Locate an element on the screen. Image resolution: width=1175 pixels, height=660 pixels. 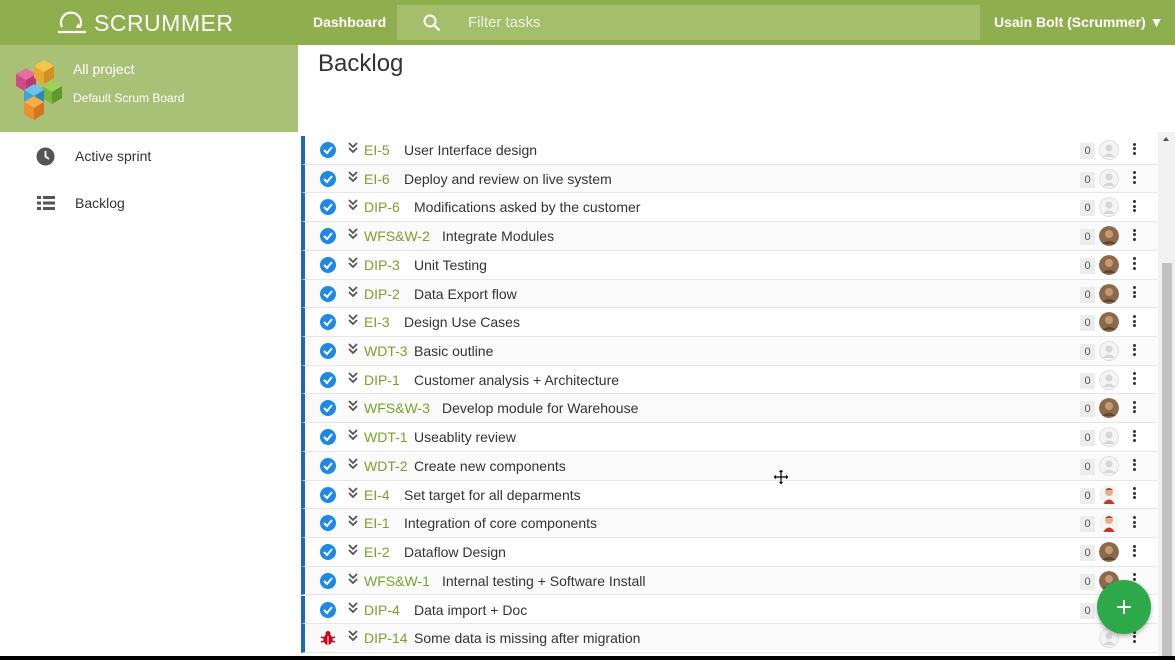
task-key: EI-3 is located at coordinates (377, 322).